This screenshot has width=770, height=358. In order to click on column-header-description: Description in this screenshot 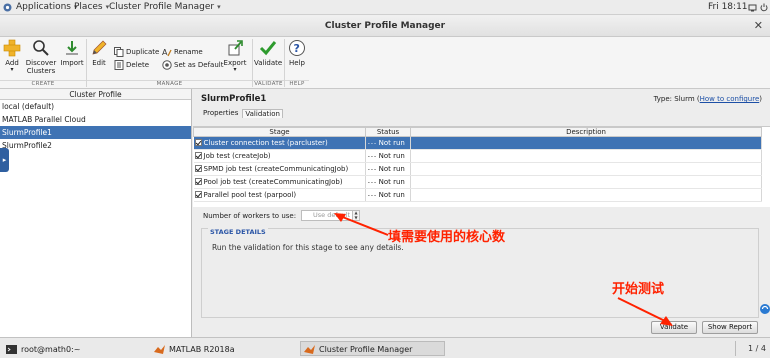, I will do `click(586, 132)`.